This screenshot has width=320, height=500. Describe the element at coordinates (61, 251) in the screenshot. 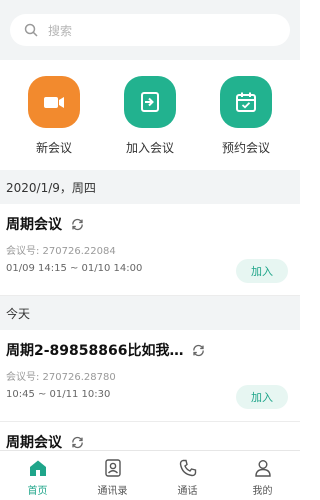

I see `meeting-id: 会议号: 270726.22084` at that location.